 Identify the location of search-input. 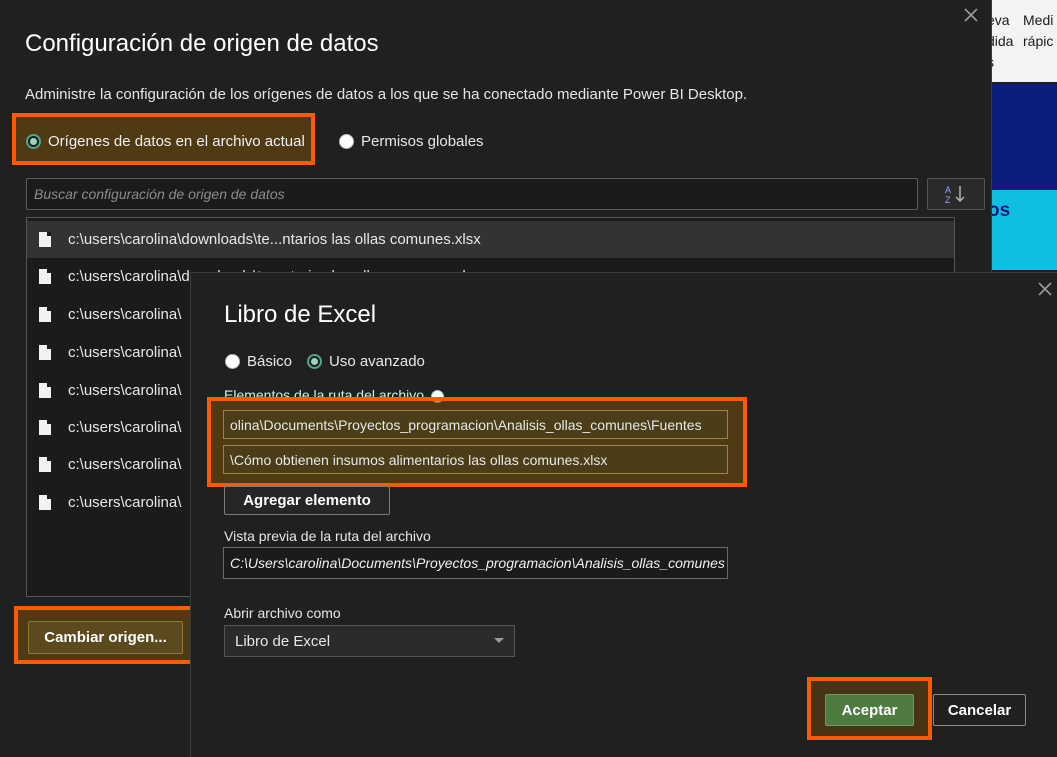
(472, 194).